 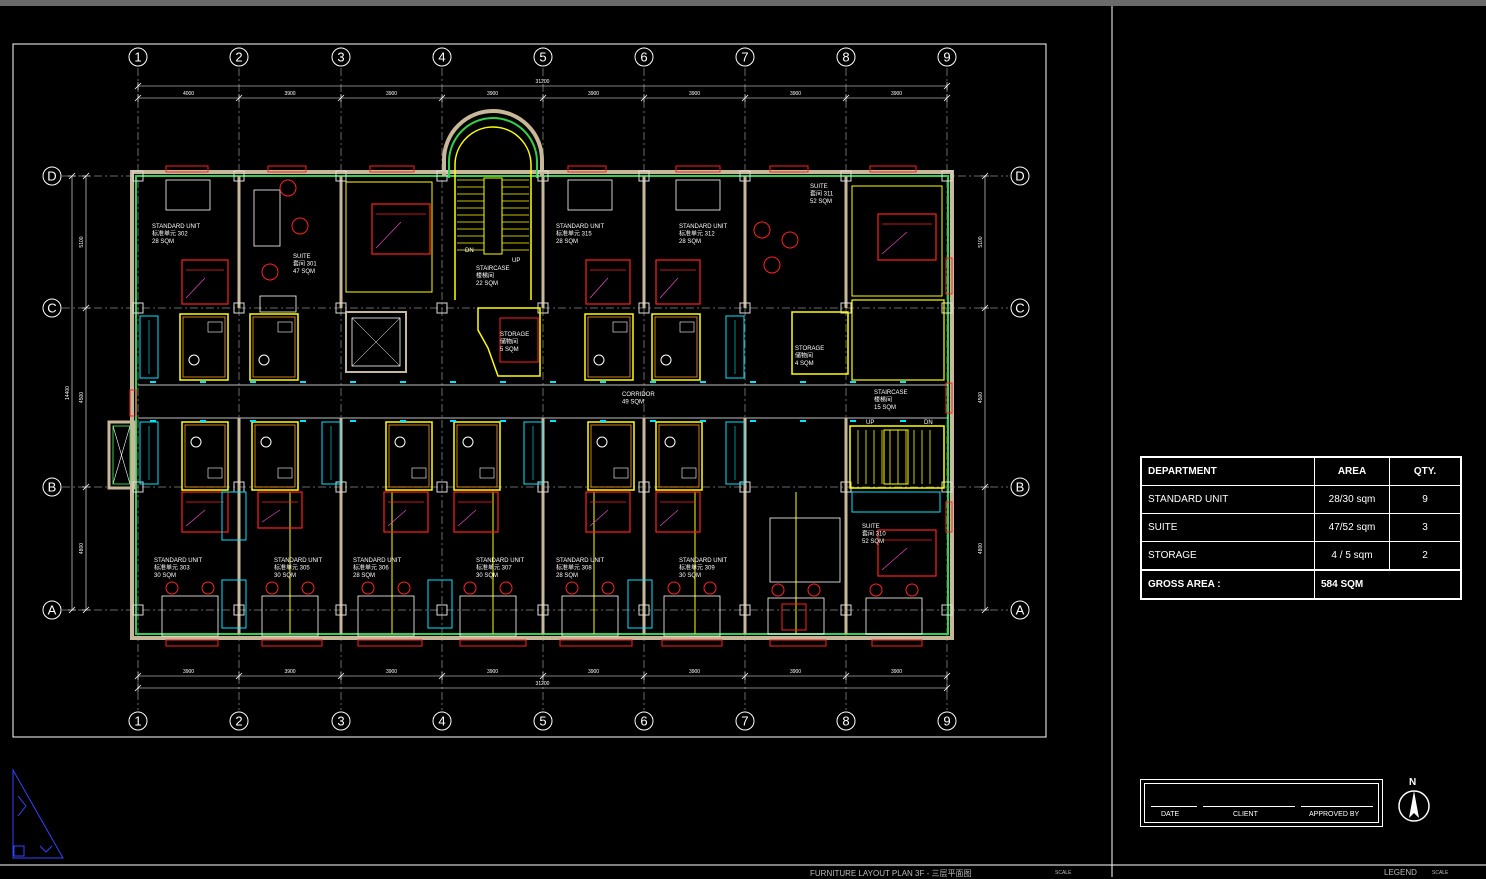 What do you see at coordinates (543, 684) in the screenshot?
I see `dim-label: 31200` at bounding box center [543, 684].